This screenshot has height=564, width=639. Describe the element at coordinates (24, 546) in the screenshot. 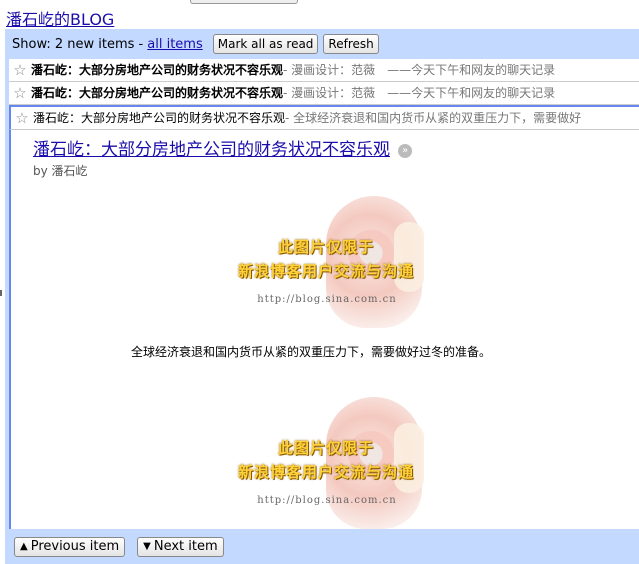

I see `triangle-up-icon: ▲` at that location.